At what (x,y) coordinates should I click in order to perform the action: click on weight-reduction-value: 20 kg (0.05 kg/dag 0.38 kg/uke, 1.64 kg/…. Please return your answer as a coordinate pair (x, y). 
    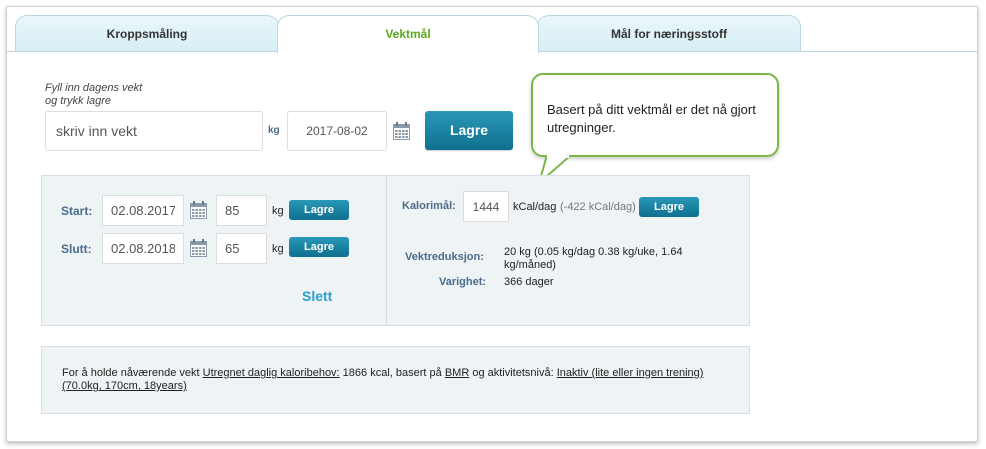
    Looking at the image, I should click on (593, 259).